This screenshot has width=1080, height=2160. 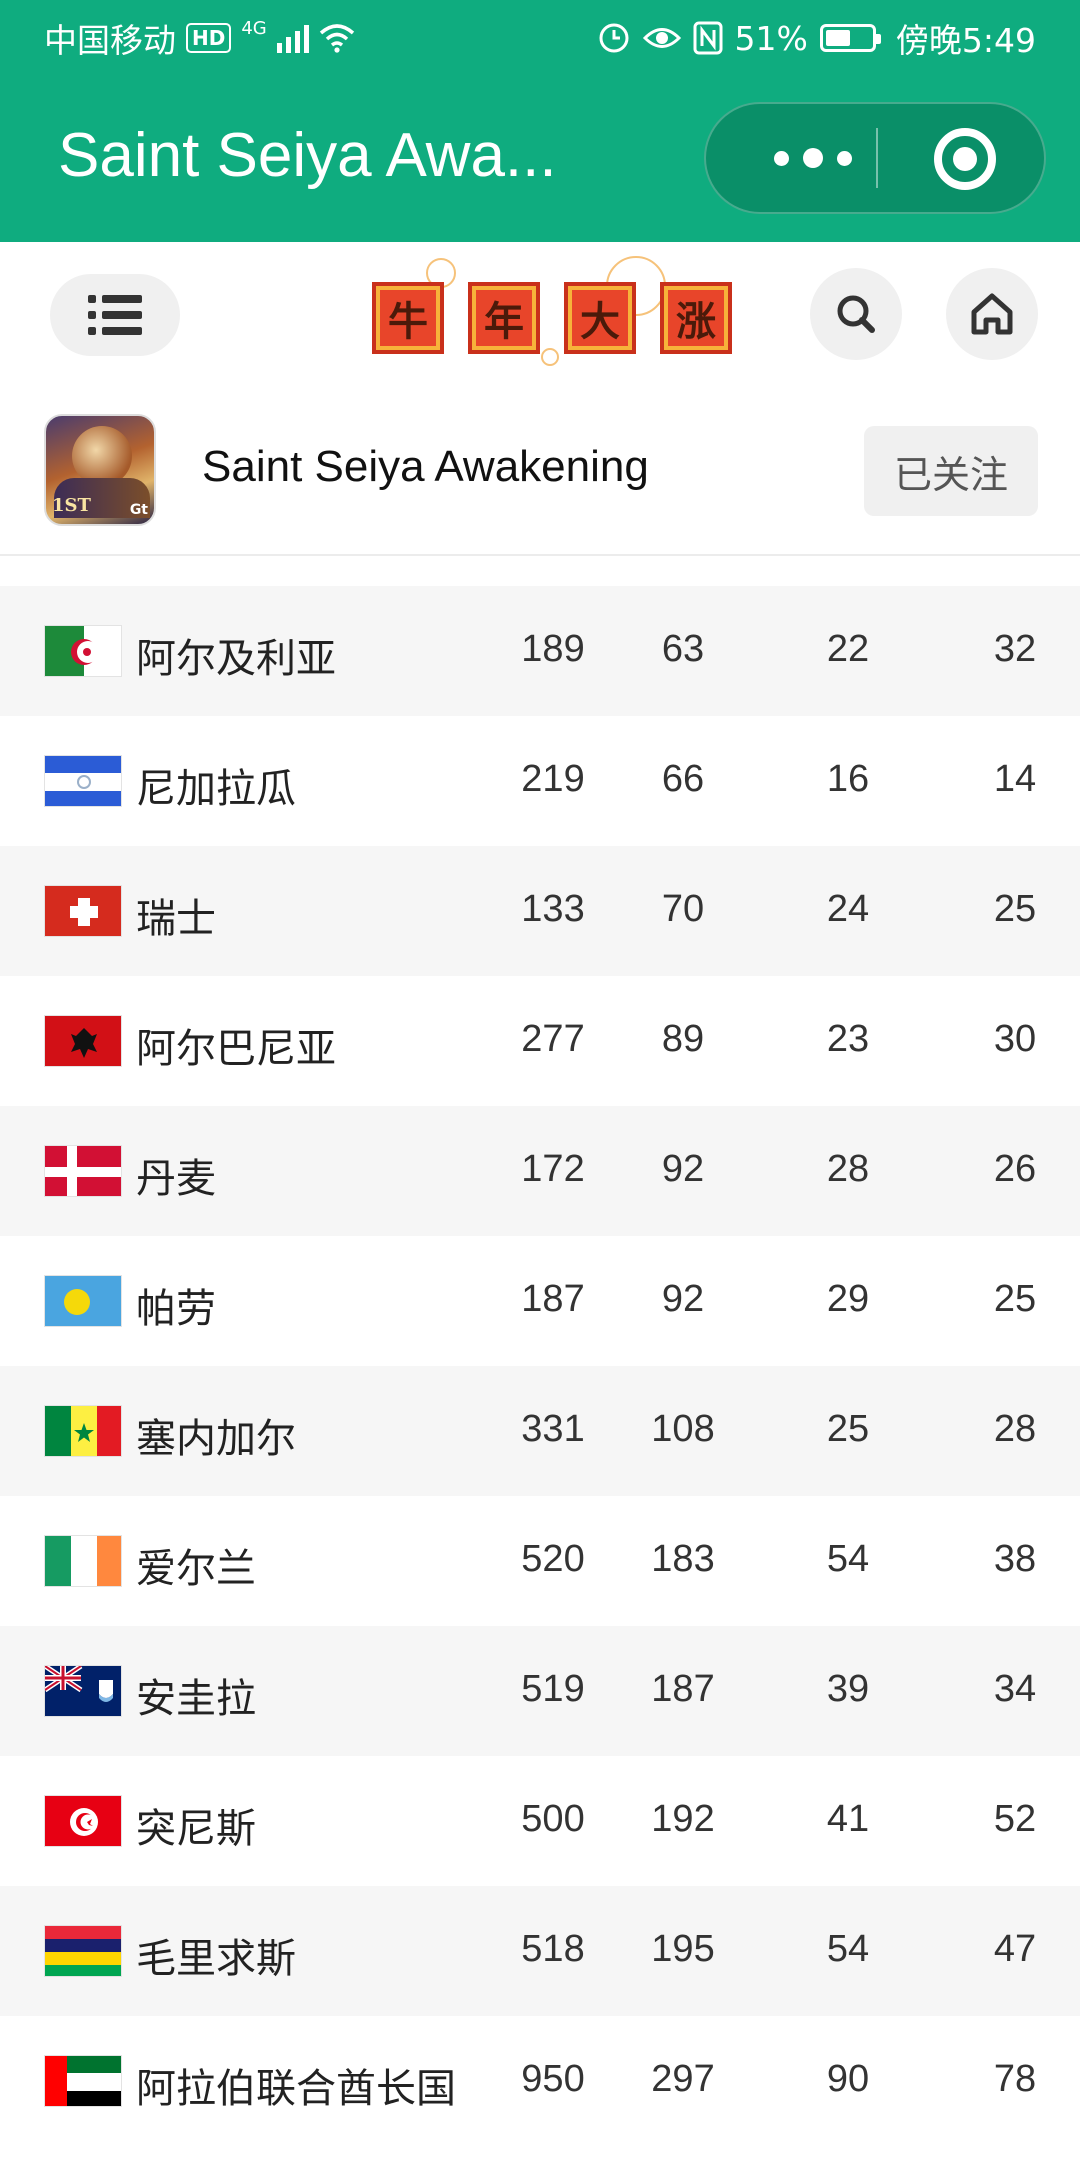 I want to click on value-col-1: 219, so click(x=553, y=779).